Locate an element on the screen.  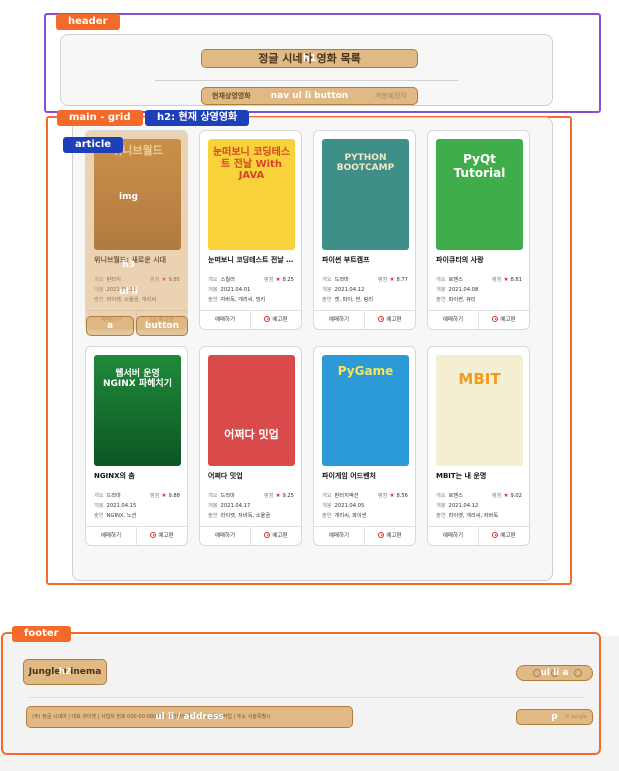
nav-tag: nav ul li button is located at coordinates (309, 96).